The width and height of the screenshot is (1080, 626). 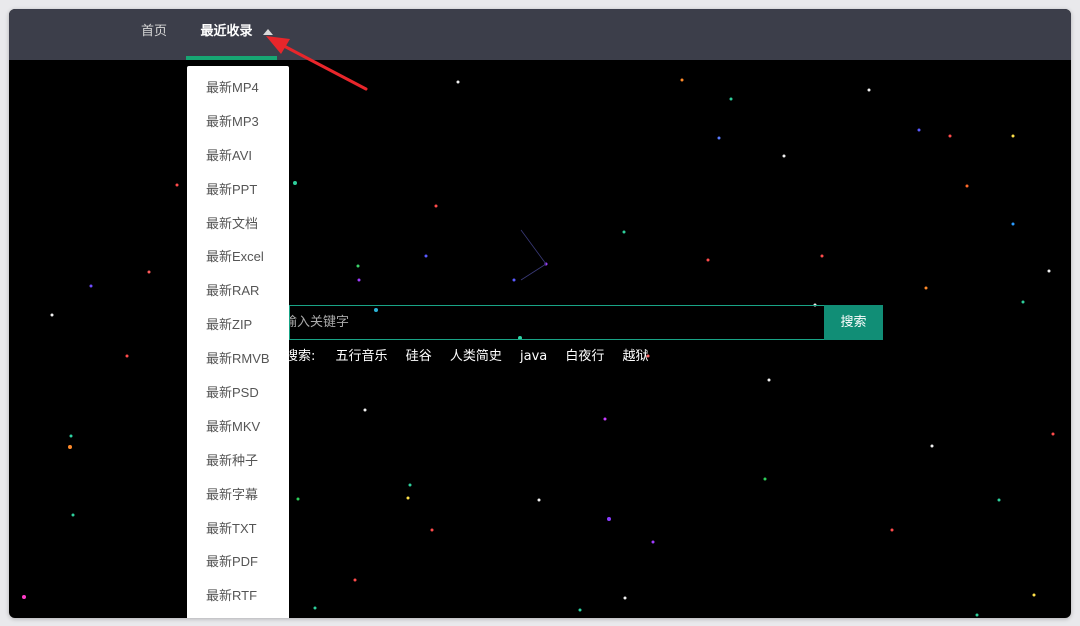 I want to click on hot-search-row: 搜索: 五行音乐 硅谷 人类简史 java 白夜行 越狱, so click(x=474, y=355).